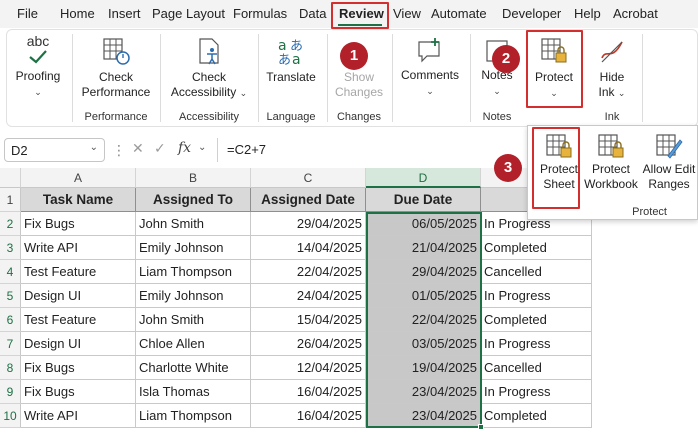 The image size is (698, 434). What do you see at coordinates (291, 77) in the screenshot?
I see `translate-label: Translate` at bounding box center [291, 77].